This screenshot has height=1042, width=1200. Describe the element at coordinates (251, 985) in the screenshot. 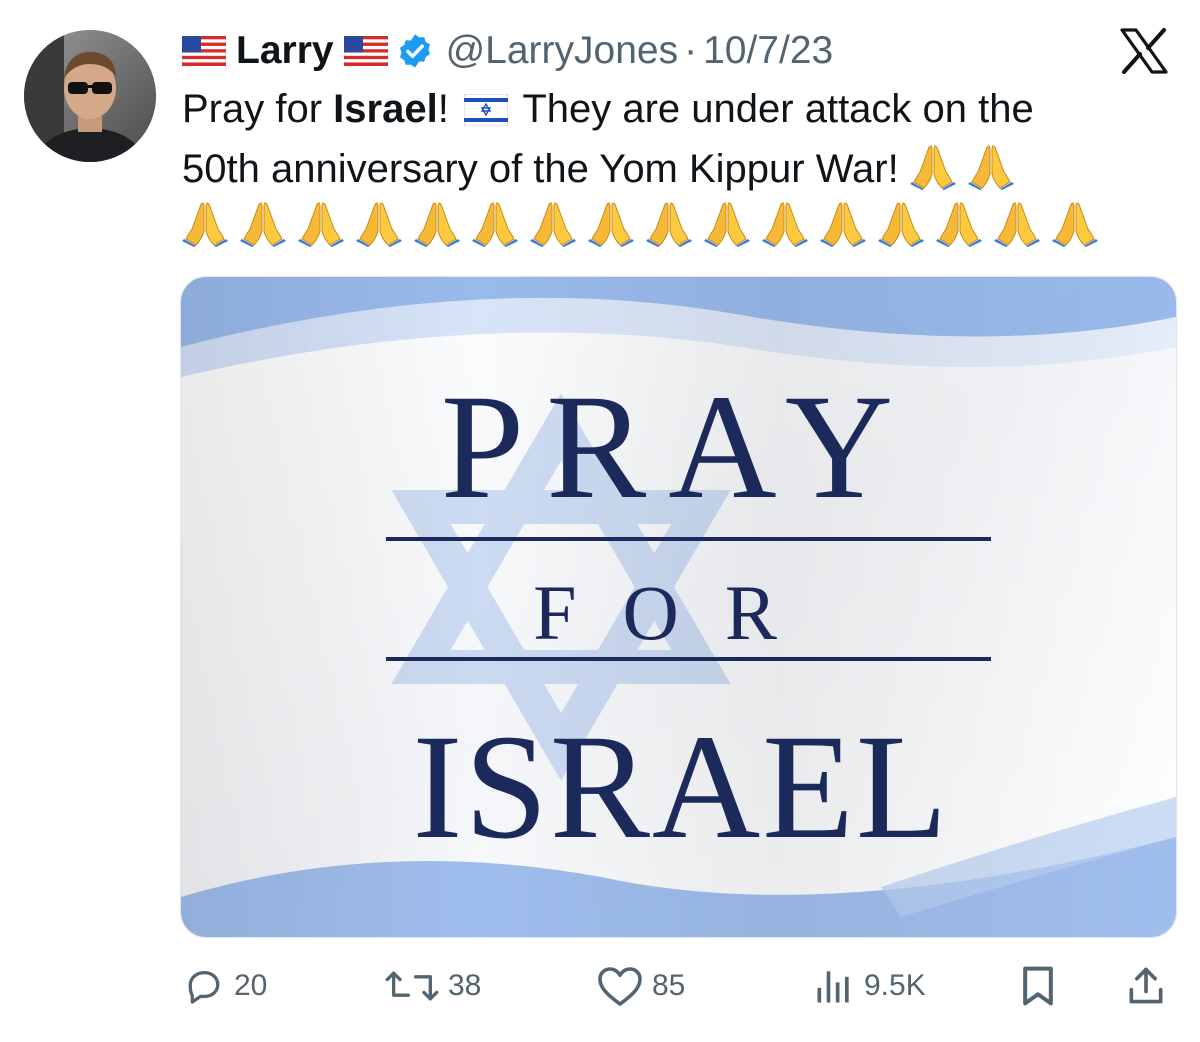

I see `reply-count: 20` at that location.